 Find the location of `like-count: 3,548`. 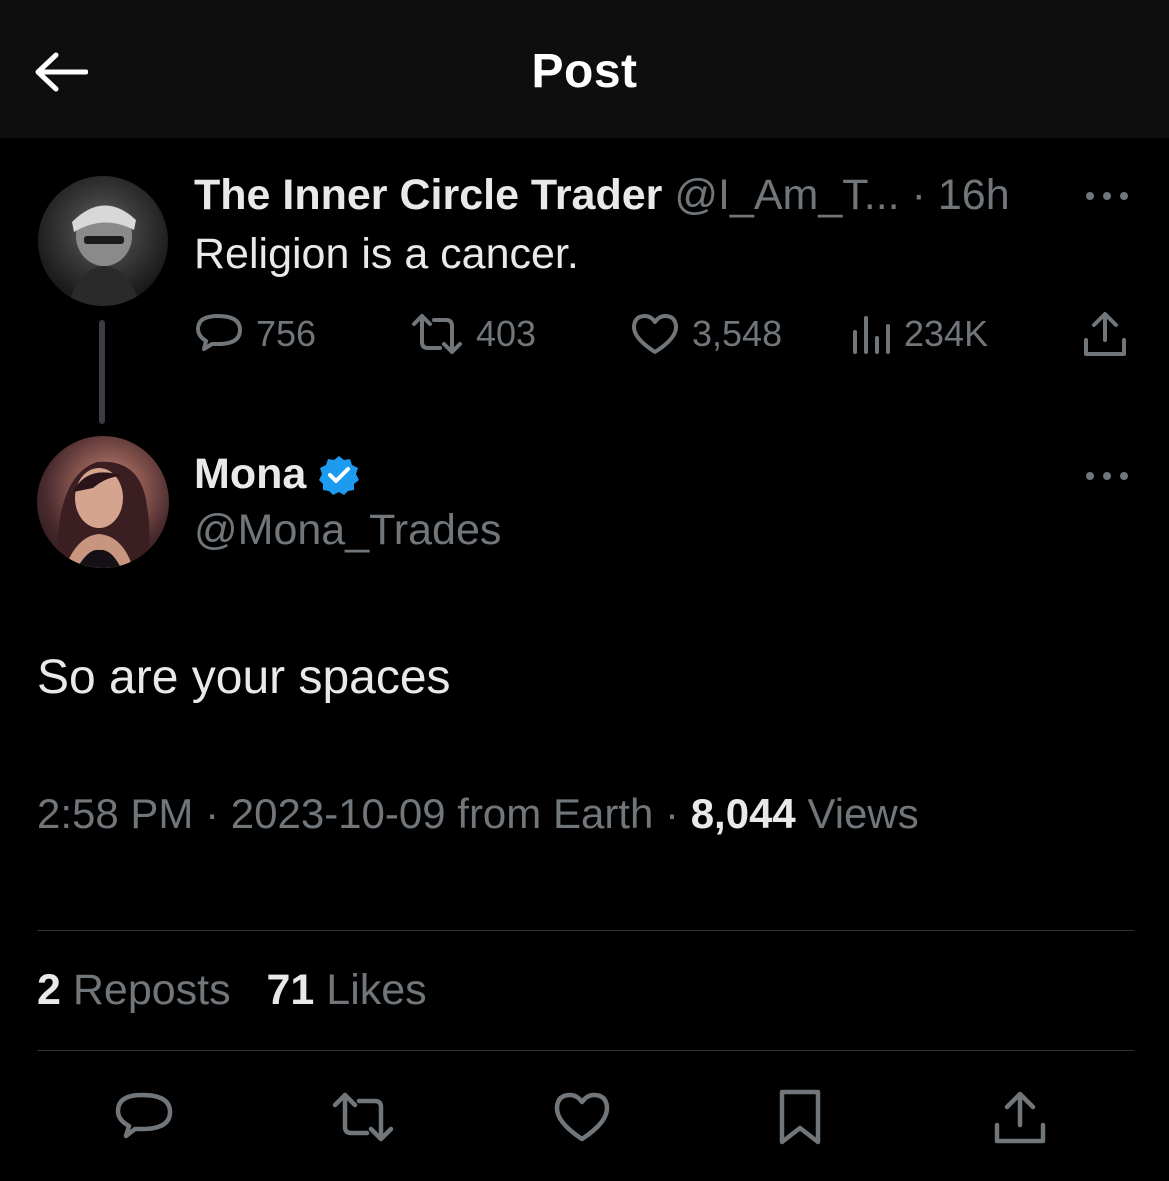

like-count: 3,548 is located at coordinates (737, 333).